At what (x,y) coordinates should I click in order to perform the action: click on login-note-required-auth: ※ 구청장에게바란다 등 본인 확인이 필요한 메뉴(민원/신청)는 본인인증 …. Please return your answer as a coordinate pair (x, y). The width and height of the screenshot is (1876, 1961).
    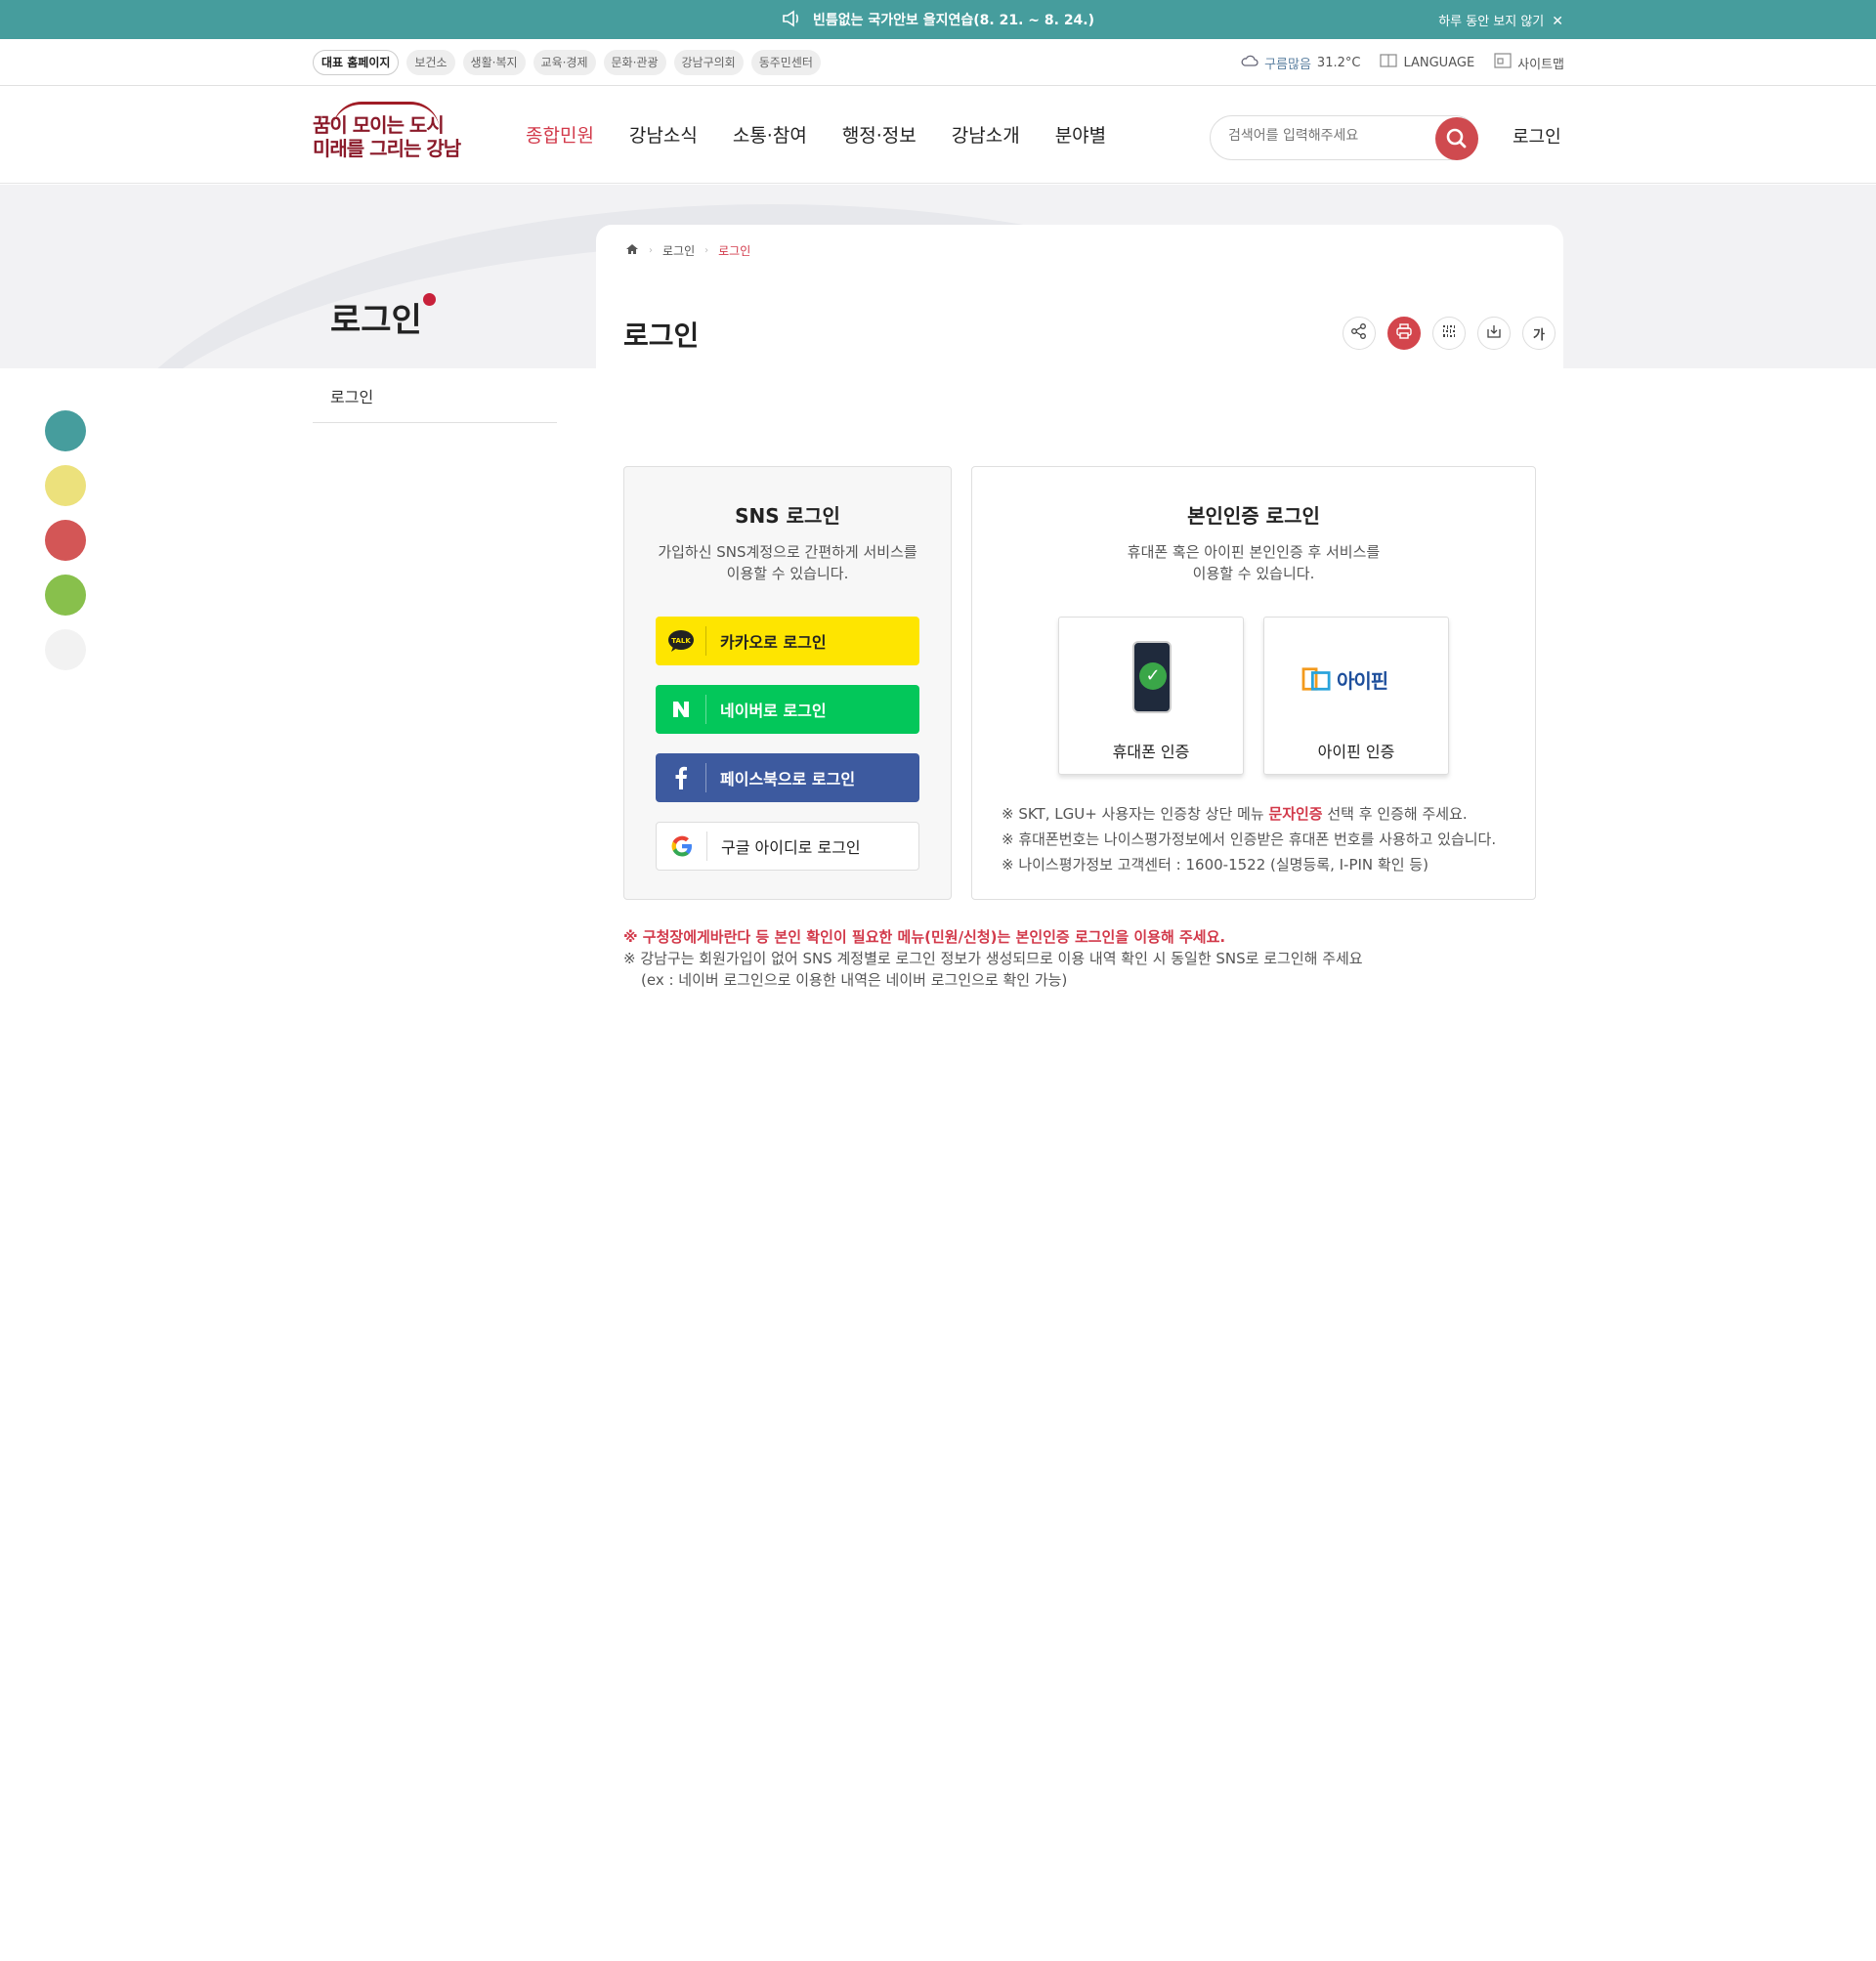
    Looking at the image, I should click on (924, 937).